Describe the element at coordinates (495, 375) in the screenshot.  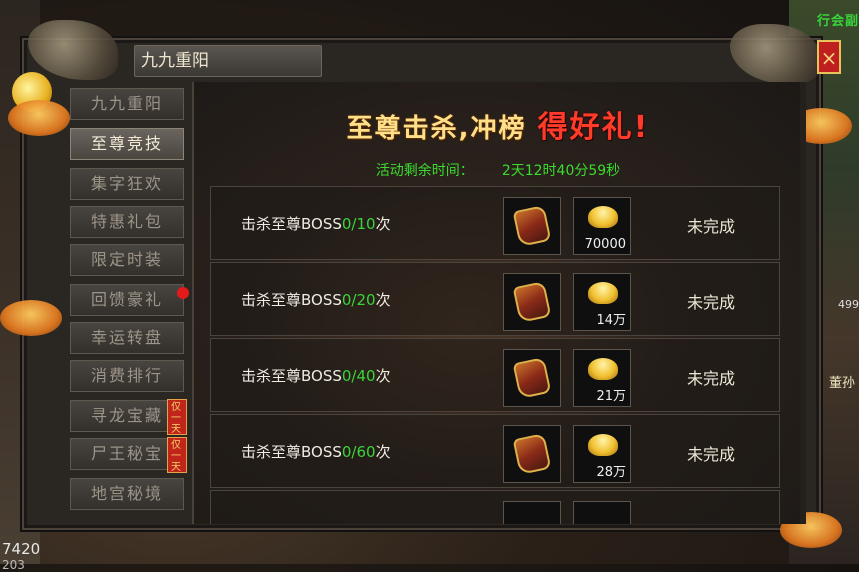
I see `task-row: 击杀至尊BOSS0/40次 21万 未完成` at that location.